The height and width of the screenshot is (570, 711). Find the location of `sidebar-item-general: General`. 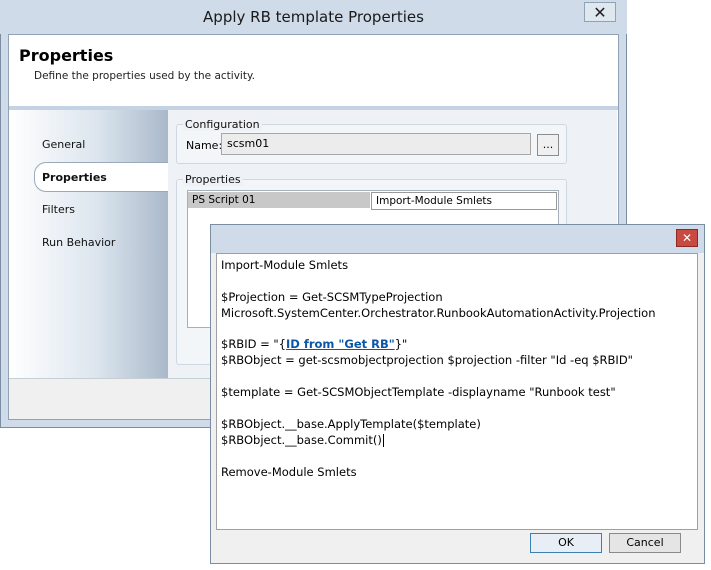

sidebar-item-general: General is located at coordinates (63, 144).